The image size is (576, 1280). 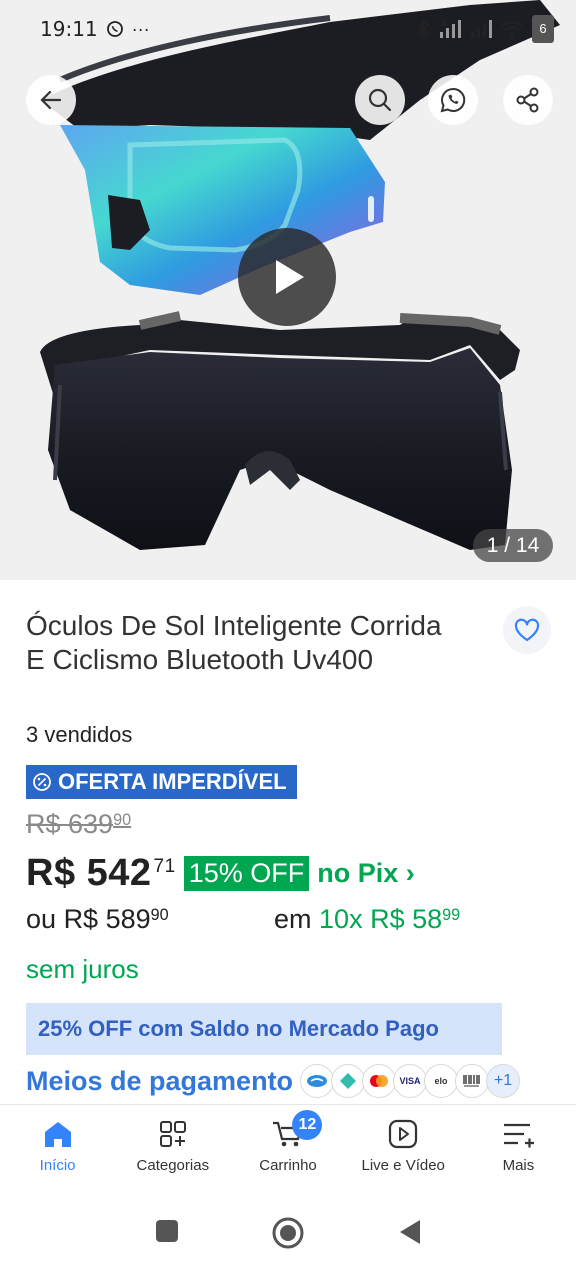 What do you see at coordinates (128, 29) in the screenshot?
I see `status-left-icons: ···` at bounding box center [128, 29].